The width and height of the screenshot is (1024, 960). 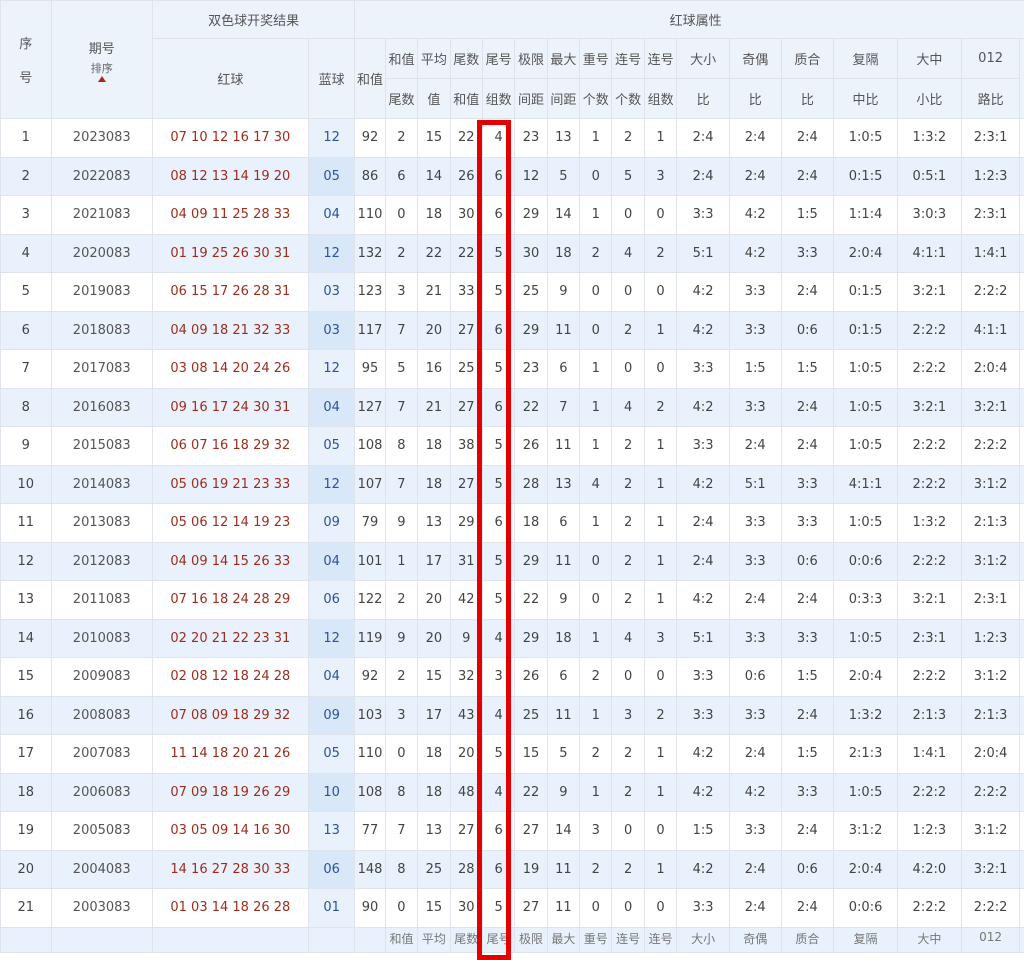 I want to click on header-col-bottom: 组数, so click(x=498, y=99).